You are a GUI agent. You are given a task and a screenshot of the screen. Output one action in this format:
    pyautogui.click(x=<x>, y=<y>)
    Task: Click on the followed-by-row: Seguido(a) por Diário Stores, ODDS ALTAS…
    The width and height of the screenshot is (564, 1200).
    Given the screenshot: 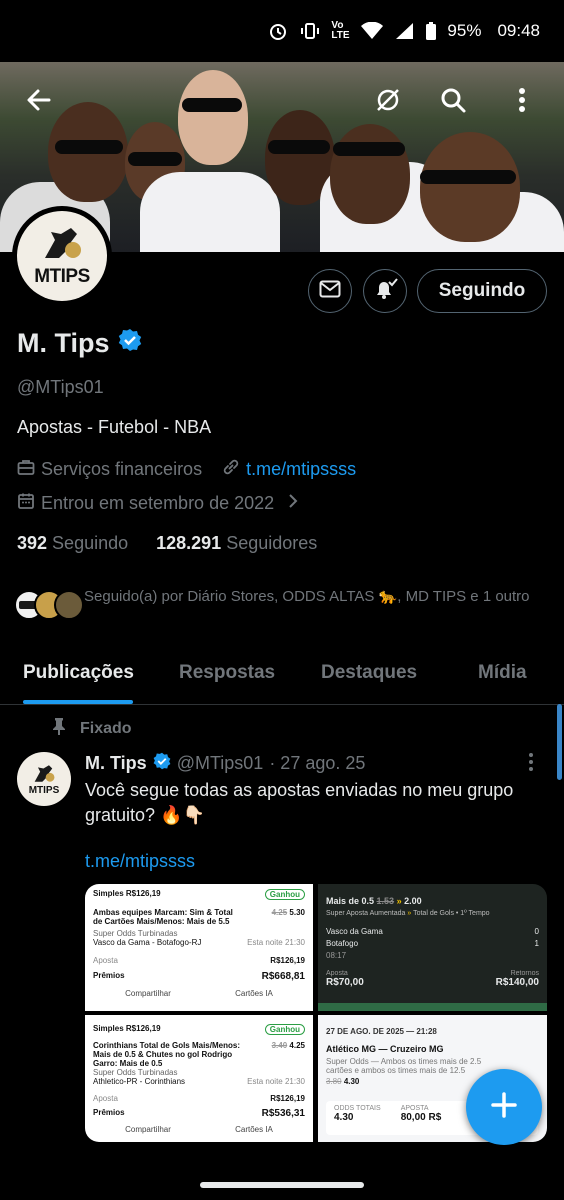 What is the action you would take?
    pyautogui.click(x=274, y=603)
    